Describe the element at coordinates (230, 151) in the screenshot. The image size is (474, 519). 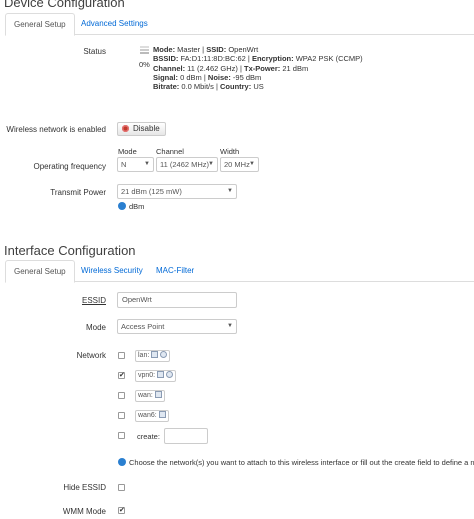
I see `width-caption: Width` at that location.